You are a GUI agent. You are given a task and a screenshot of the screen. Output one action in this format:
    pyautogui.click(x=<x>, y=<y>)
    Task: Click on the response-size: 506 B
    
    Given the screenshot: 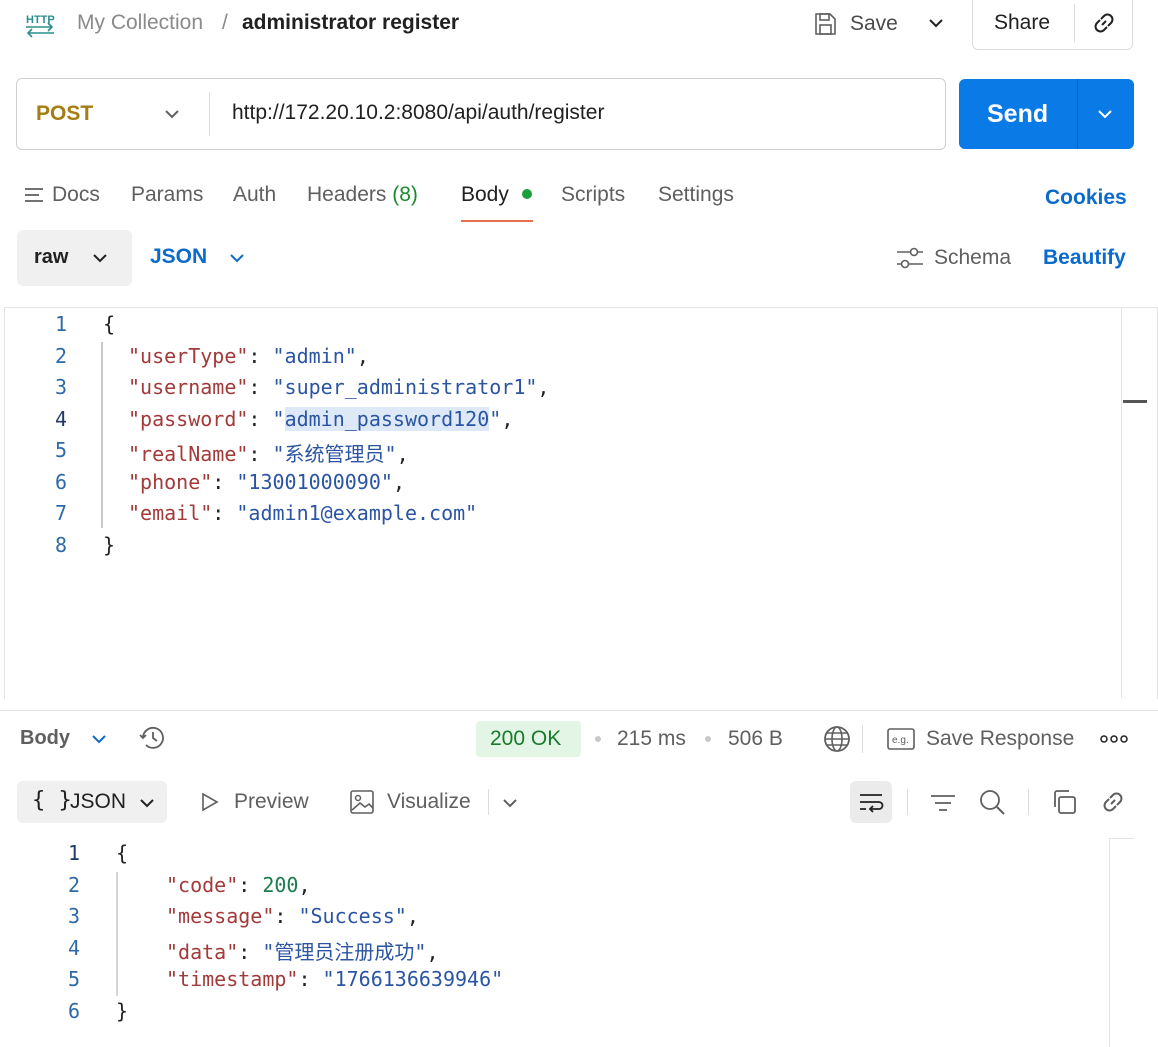 What is the action you would take?
    pyautogui.click(x=755, y=739)
    